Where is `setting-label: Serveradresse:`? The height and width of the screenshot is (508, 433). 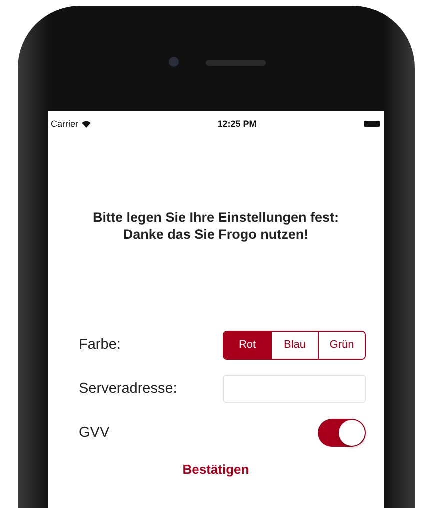
setting-label: Serveradresse: is located at coordinates (128, 389).